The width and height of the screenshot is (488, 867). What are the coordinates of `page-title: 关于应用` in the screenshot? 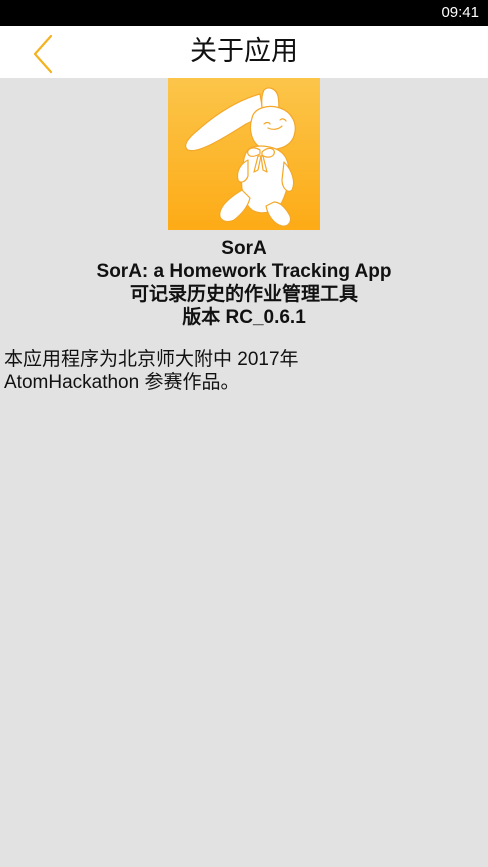 It's located at (244, 51).